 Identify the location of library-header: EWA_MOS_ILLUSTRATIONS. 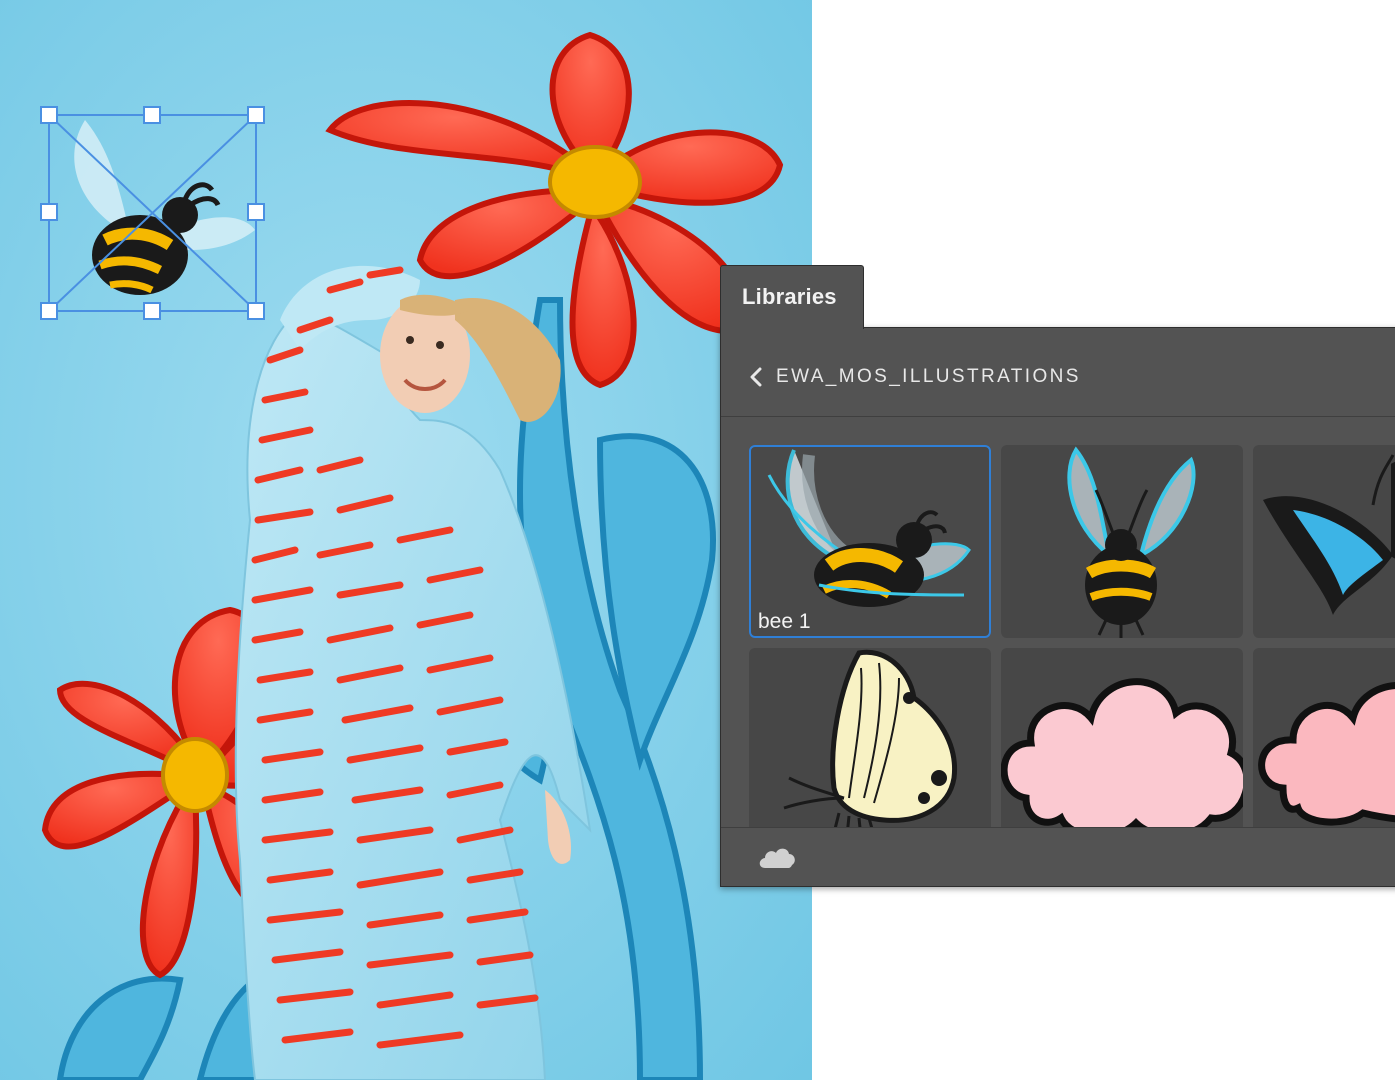
(1058, 372).